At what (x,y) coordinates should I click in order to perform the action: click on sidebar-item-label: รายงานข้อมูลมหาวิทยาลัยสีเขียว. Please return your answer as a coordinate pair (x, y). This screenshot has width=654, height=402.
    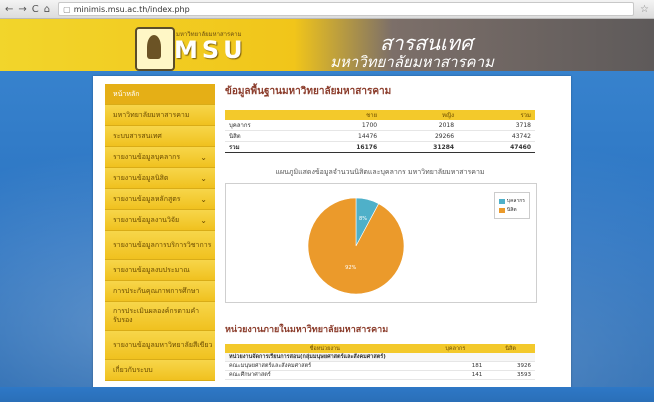
    Looking at the image, I should click on (163, 344).